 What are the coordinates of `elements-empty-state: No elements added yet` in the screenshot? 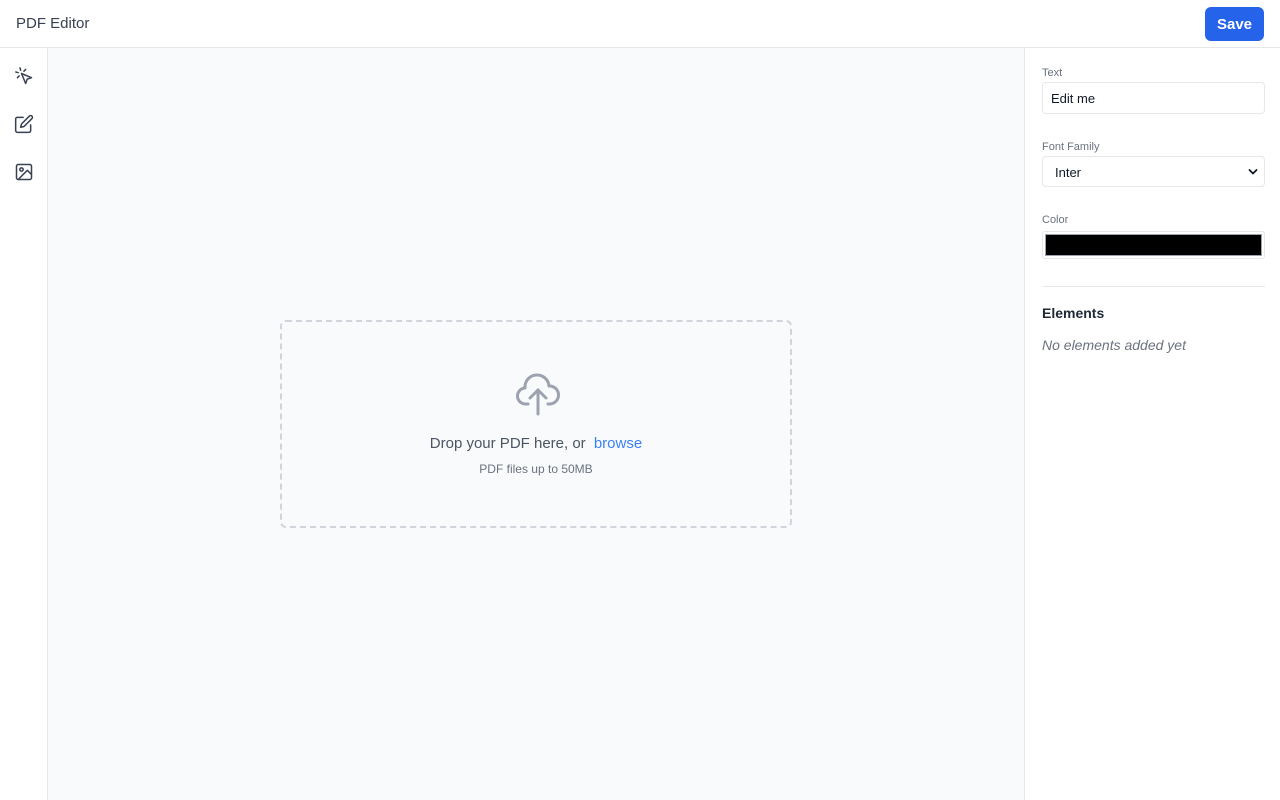 It's located at (1114, 345).